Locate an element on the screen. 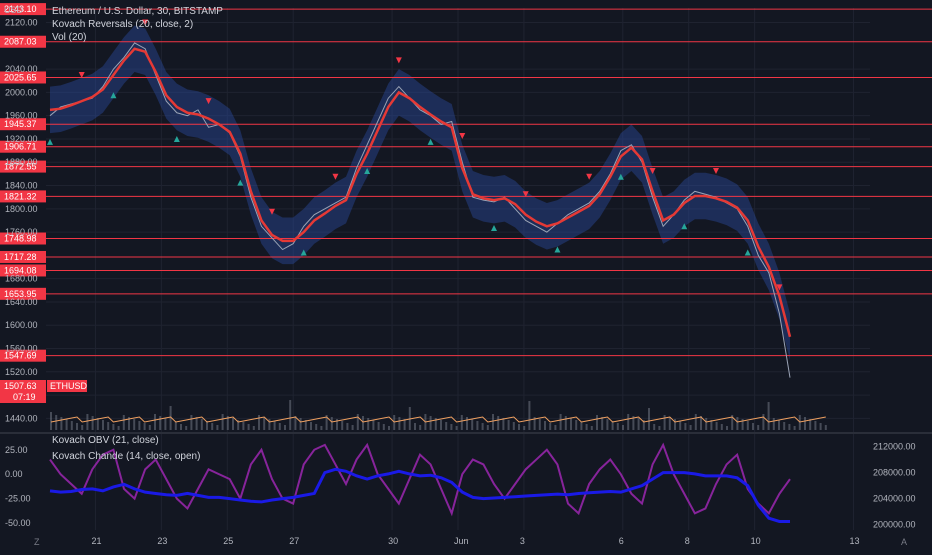 The width and height of the screenshot is (932, 555). indicator-kovach-chande: Kovach Chande (14, close, open) is located at coordinates (126, 456).